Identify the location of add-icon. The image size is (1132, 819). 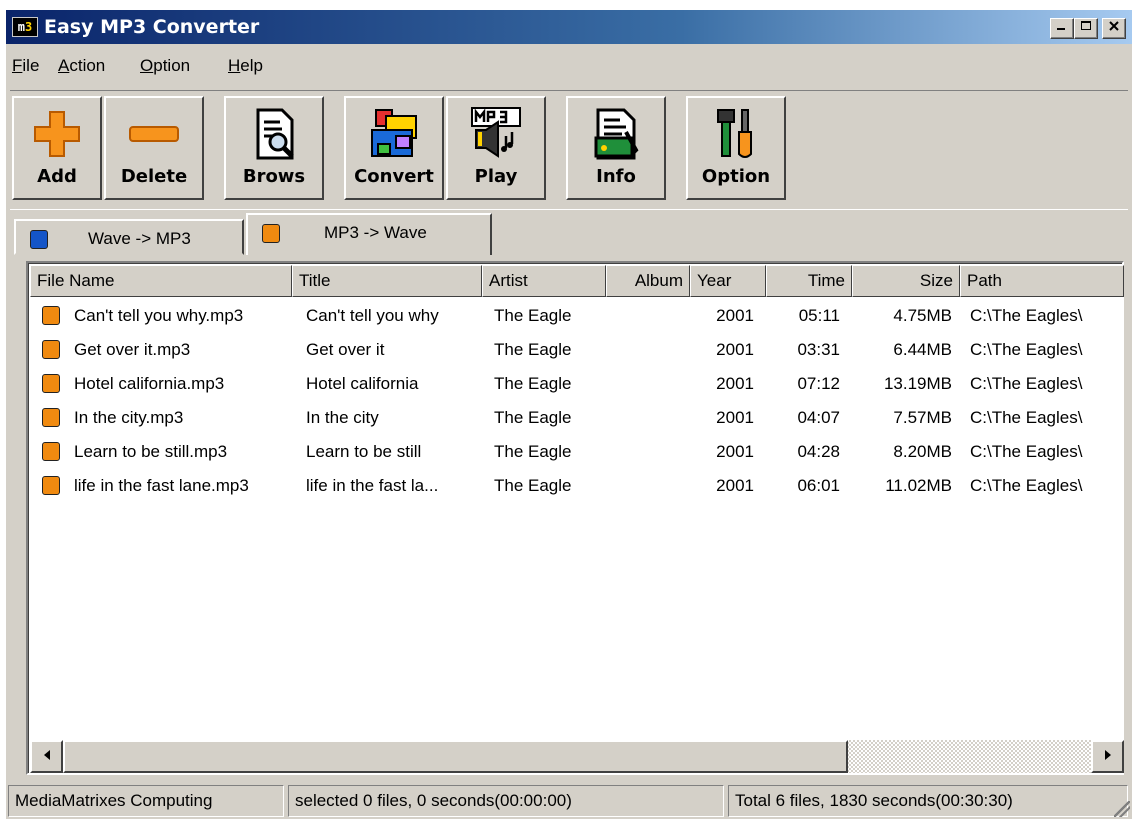
(57, 134).